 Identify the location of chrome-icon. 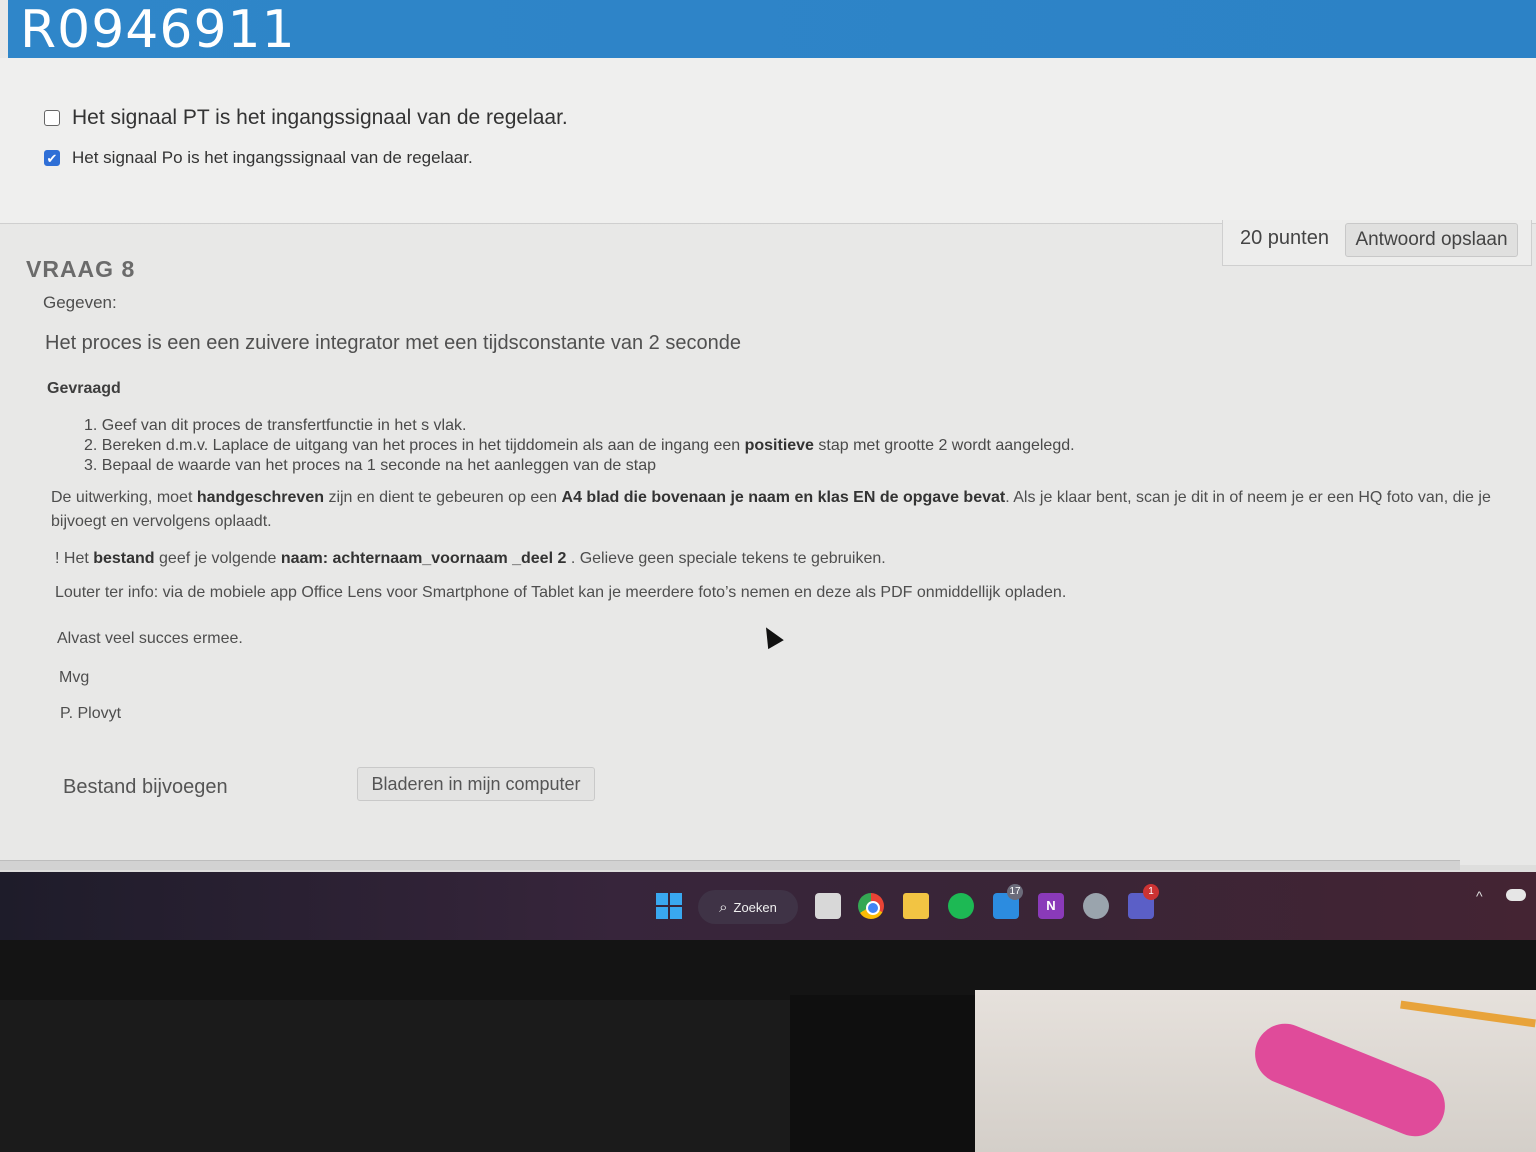
(871, 906).